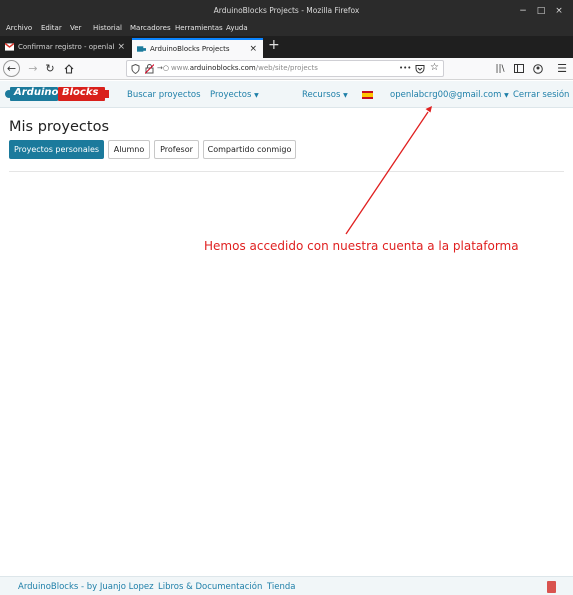 This screenshot has width=573, height=595. Describe the element at coordinates (551, 587) in the screenshot. I see `footer-badge` at that location.